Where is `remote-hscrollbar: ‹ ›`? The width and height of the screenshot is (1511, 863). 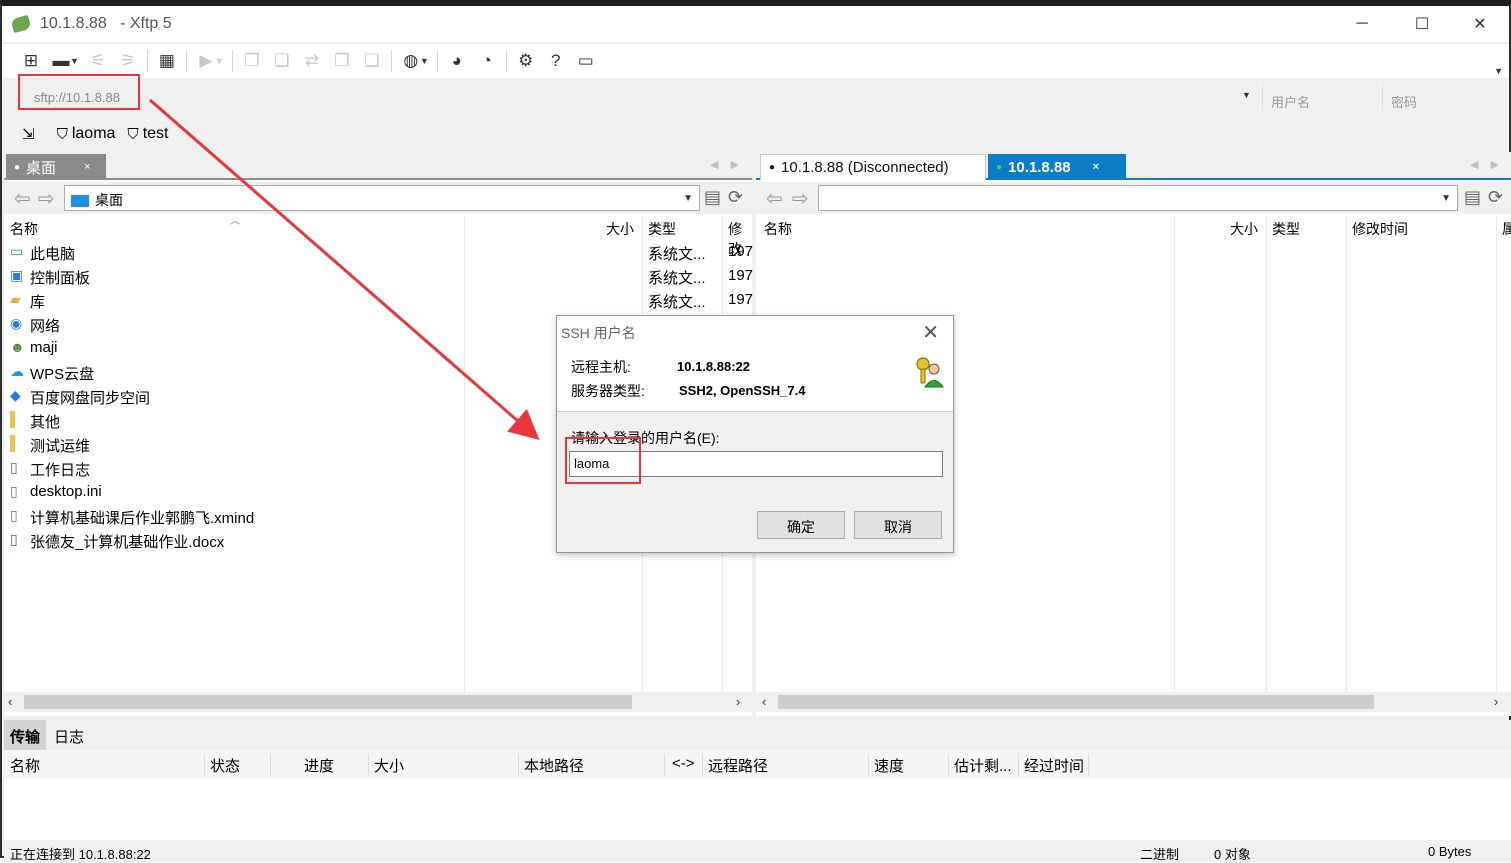 remote-hscrollbar: ‹ › is located at coordinates (1133, 702).